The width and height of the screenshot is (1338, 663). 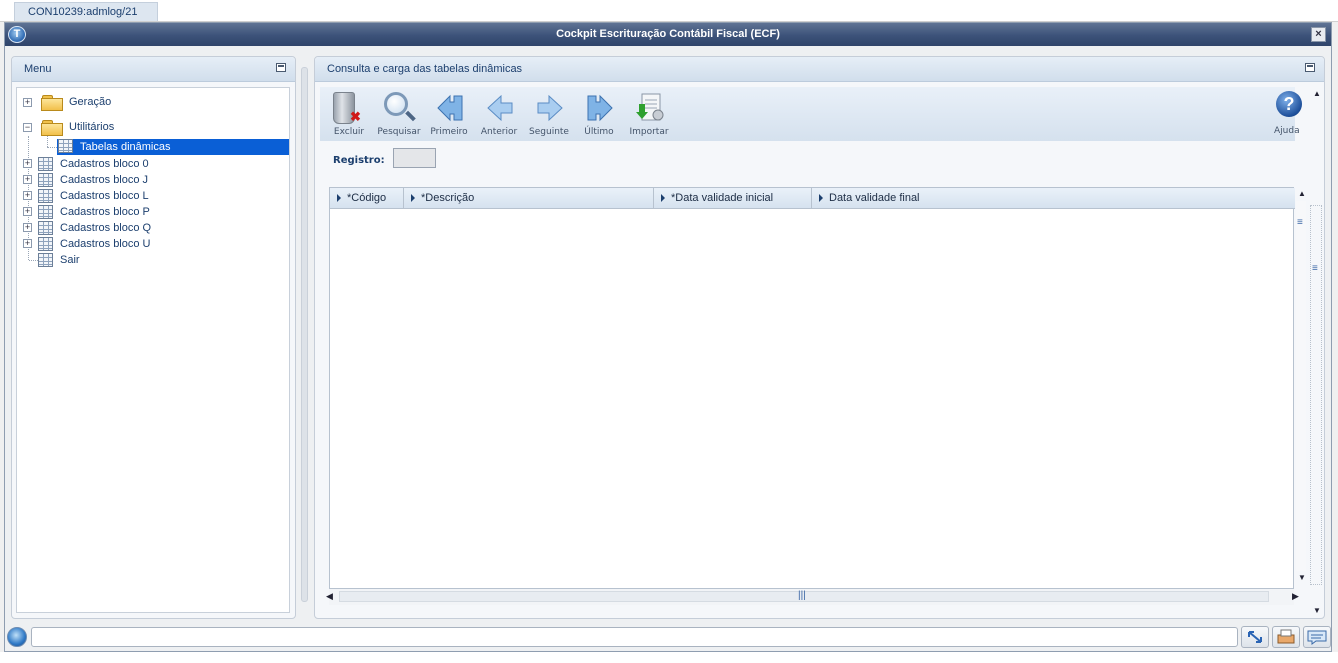 What do you see at coordinates (152, 196) in the screenshot?
I see `menu-item-cadastros-bloco-l: + Cadastros bloco L` at bounding box center [152, 196].